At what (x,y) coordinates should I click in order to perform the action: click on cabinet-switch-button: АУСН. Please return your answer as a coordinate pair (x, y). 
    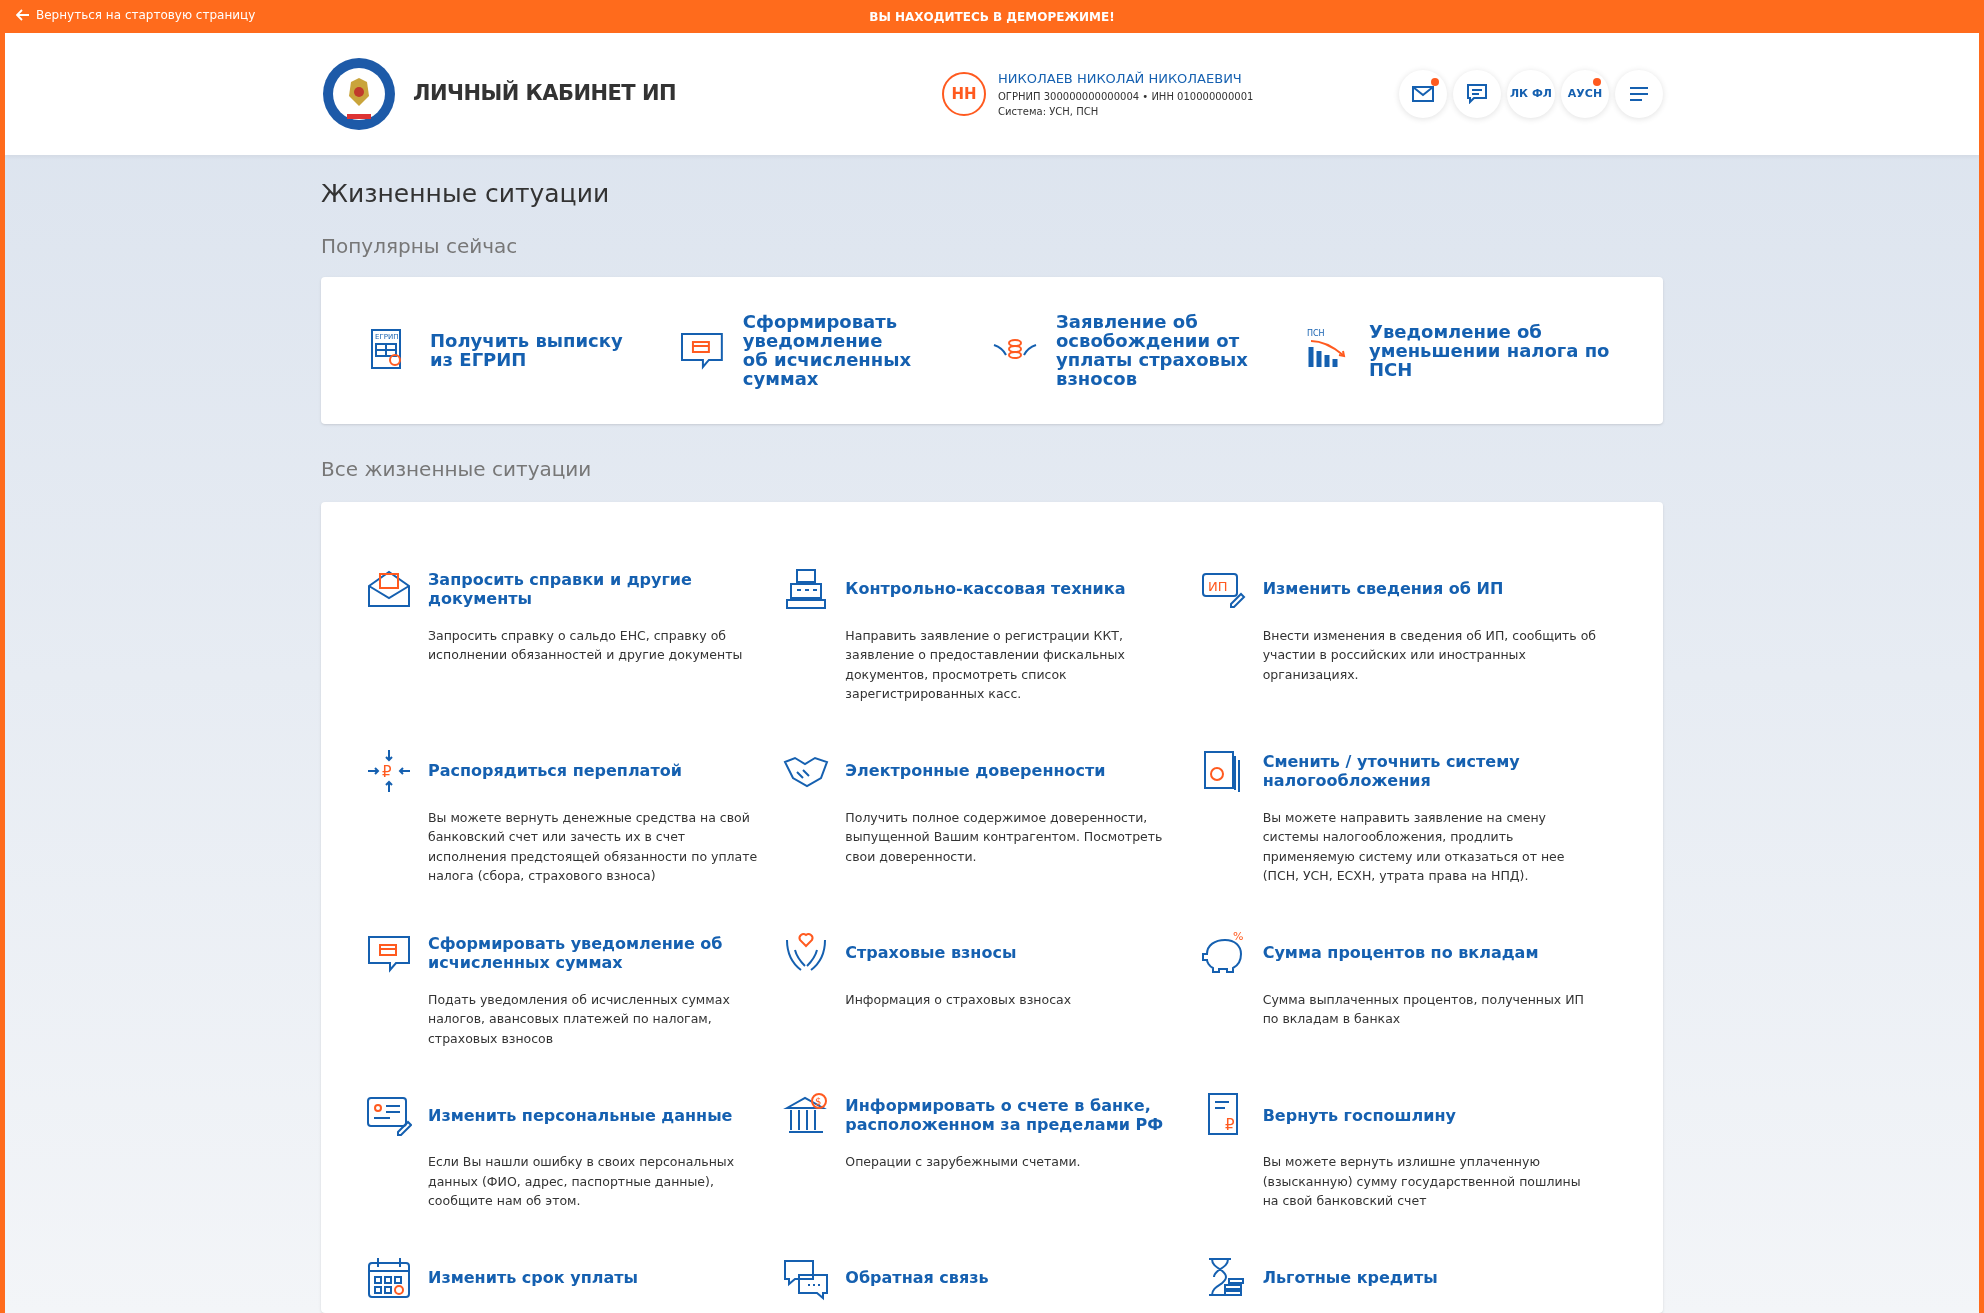
    Looking at the image, I should click on (1585, 94).